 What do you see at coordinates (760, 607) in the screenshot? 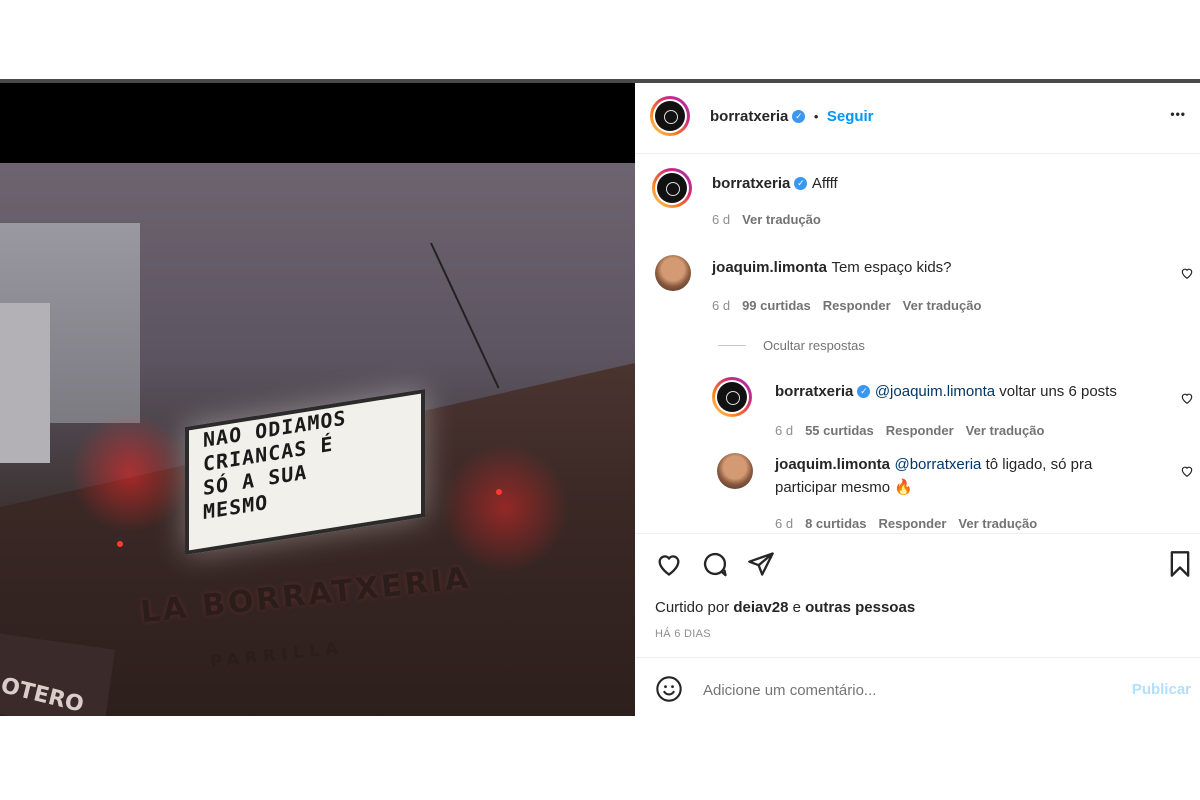
I see `liker-username: deiav28` at bounding box center [760, 607].